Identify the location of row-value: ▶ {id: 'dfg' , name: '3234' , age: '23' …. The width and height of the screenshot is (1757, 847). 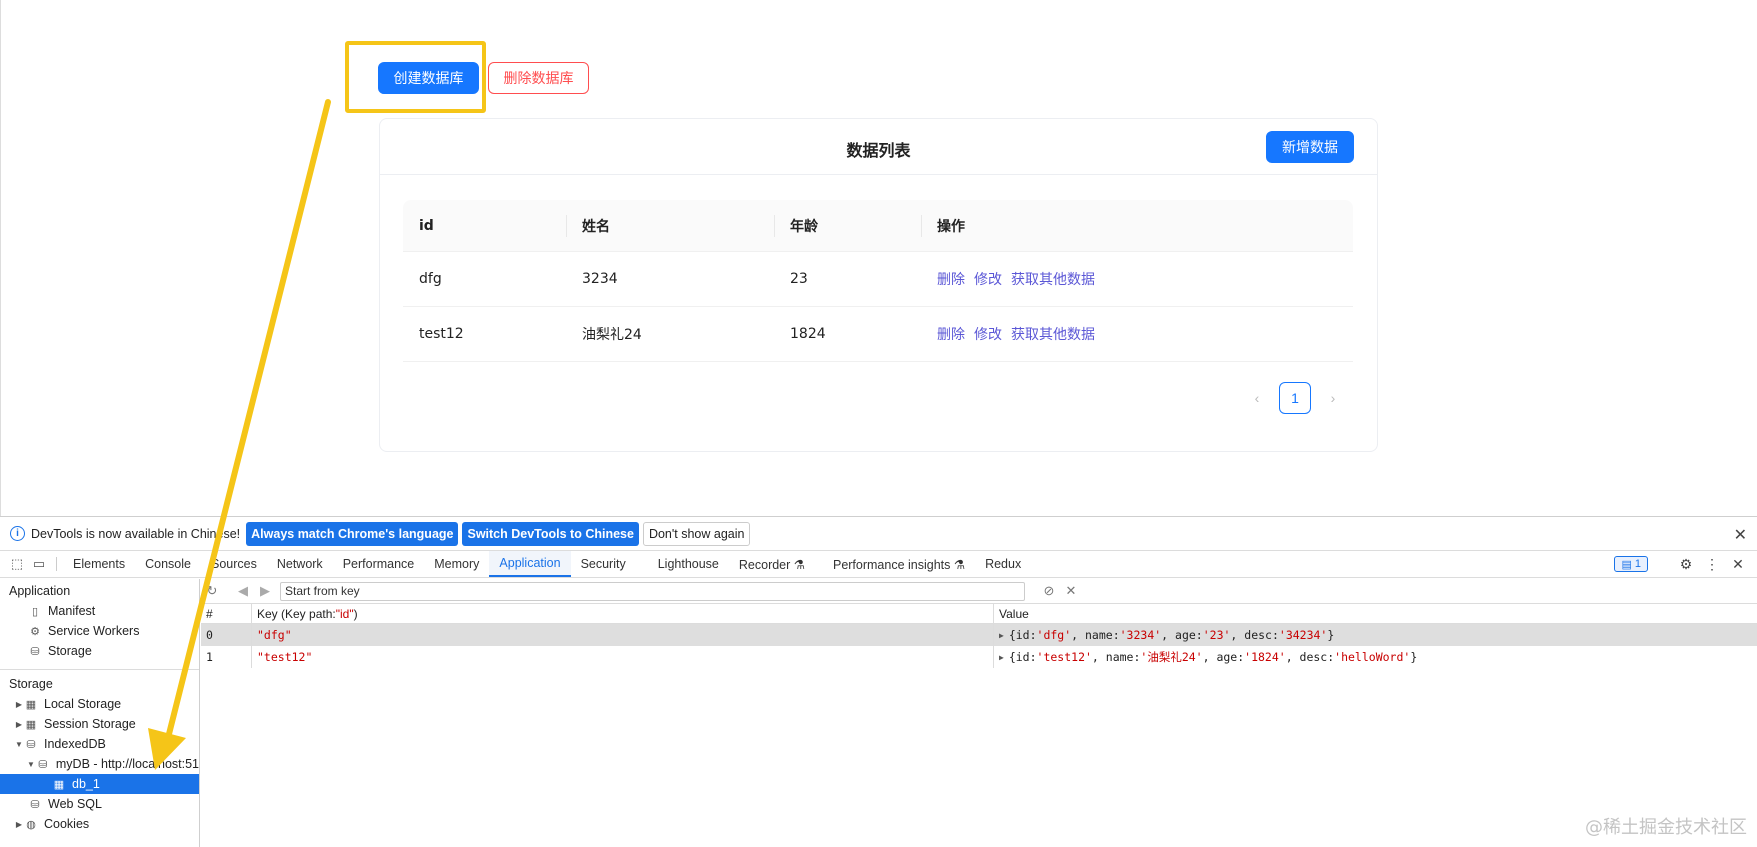
(1167, 635).